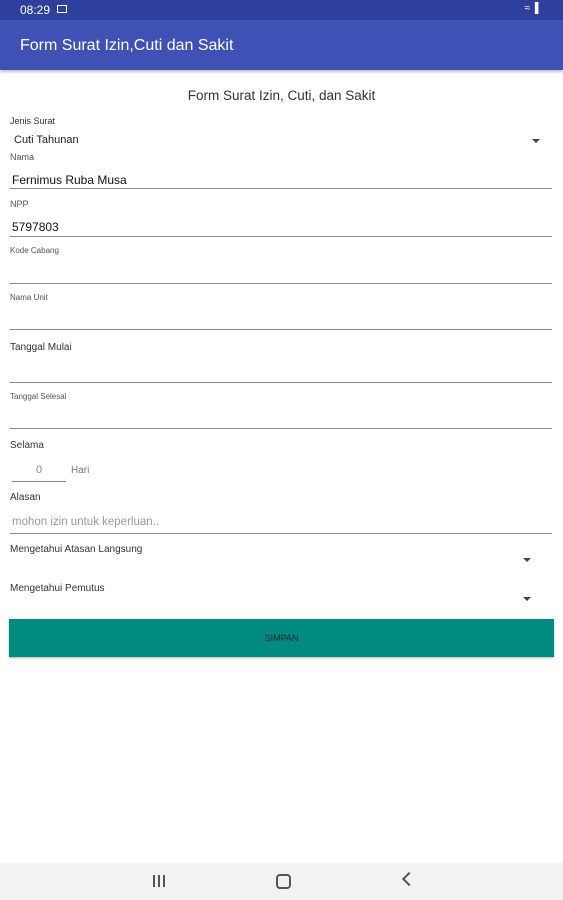 This screenshot has width=563, height=900. I want to click on app-bar: Form Surat Izin,Cuti dan Sakit, so click(281, 45).